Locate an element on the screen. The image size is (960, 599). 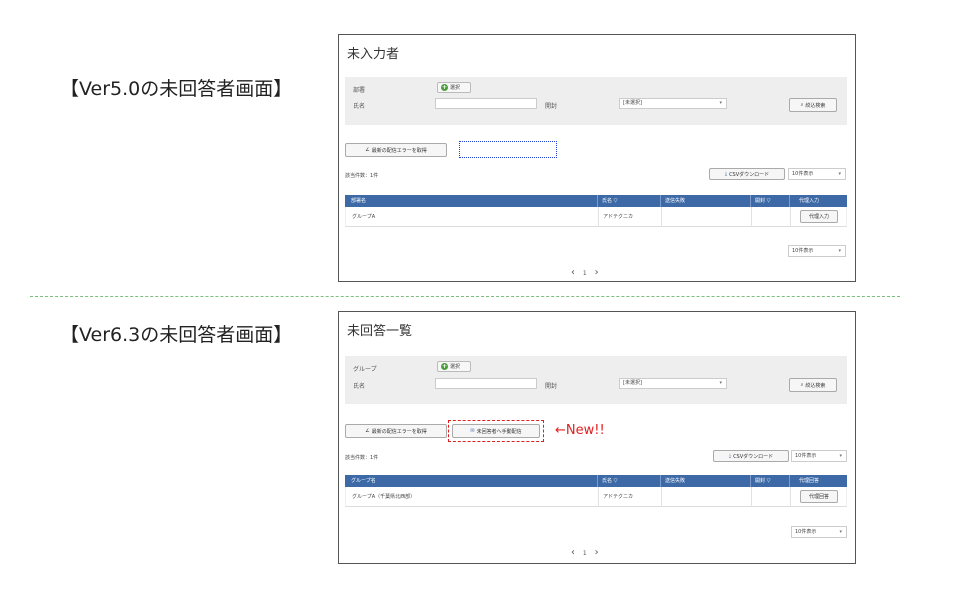
manual-send-button: ✉ 未回答者へ手動配信 is located at coordinates (496, 431).